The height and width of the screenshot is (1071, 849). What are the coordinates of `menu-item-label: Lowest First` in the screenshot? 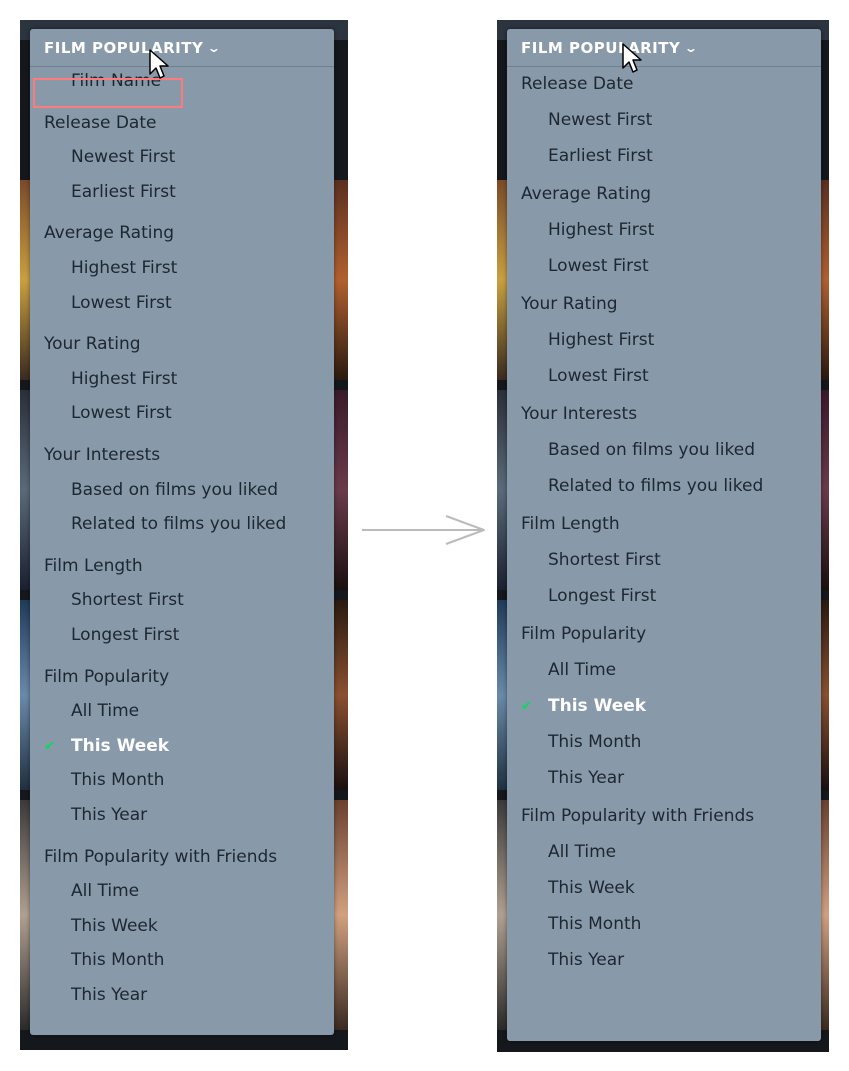 It's located at (121, 413).